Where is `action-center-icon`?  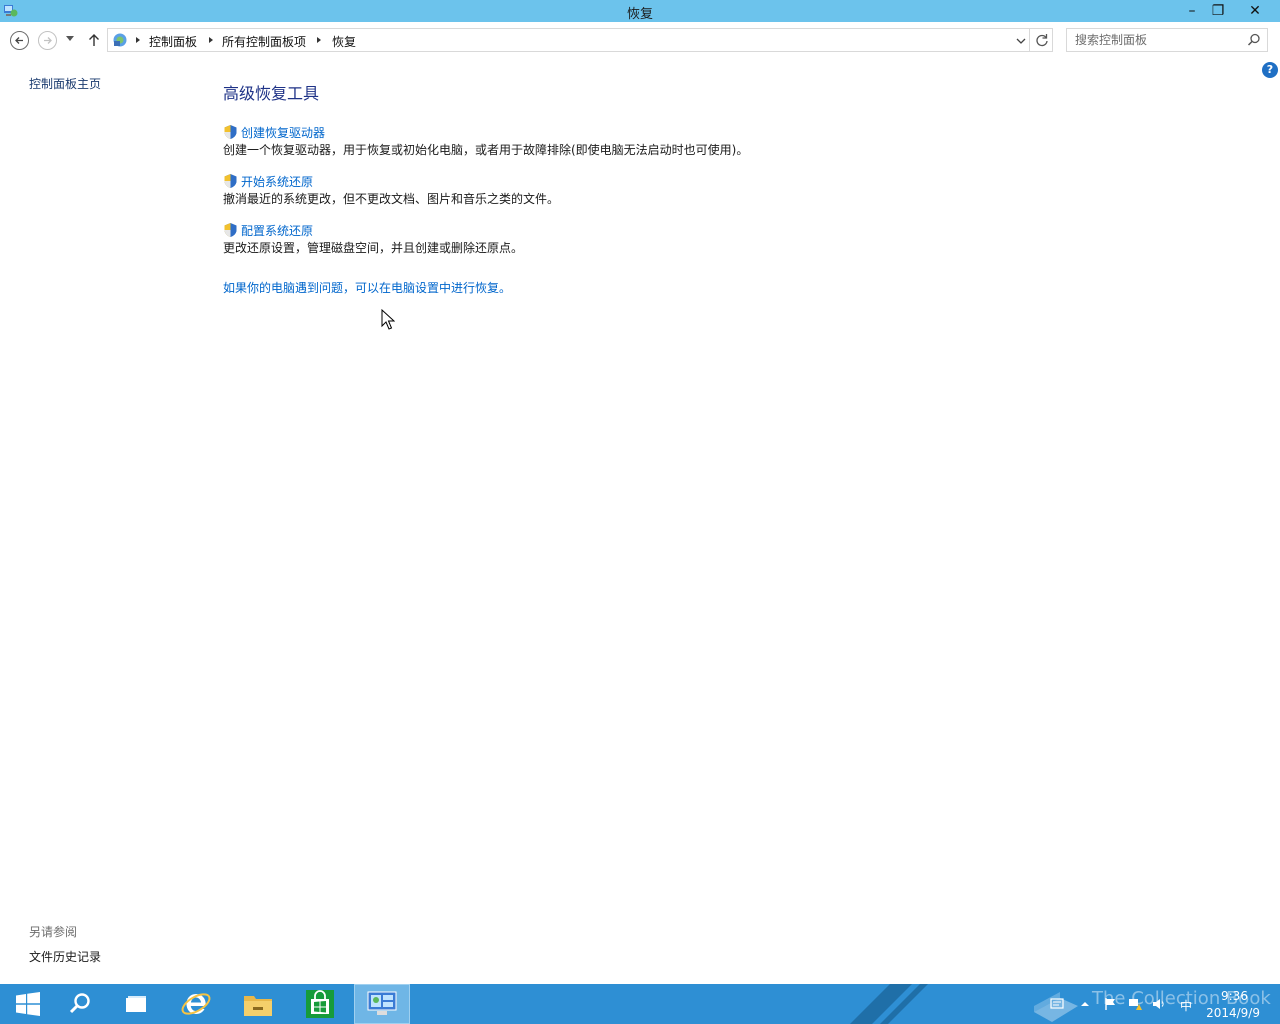 action-center-icon is located at coordinates (1057, 1004).